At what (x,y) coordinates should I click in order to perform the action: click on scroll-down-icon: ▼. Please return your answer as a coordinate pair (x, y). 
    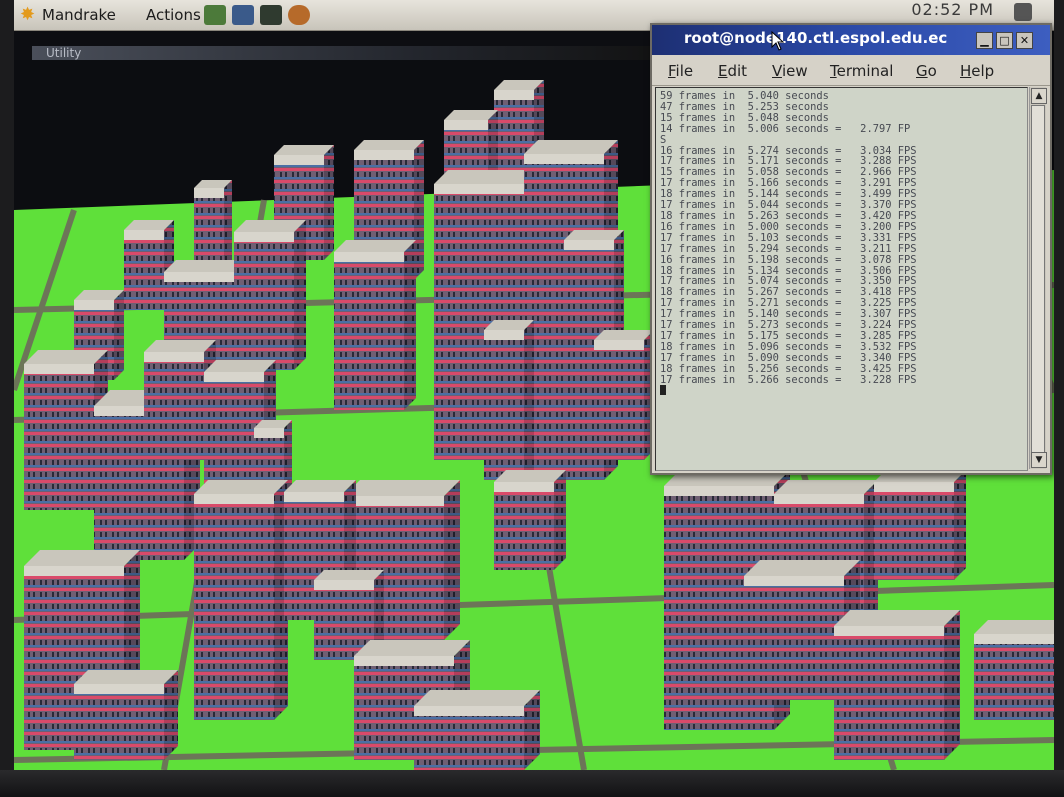
    Looking at the image, I should click on (1039, 460).